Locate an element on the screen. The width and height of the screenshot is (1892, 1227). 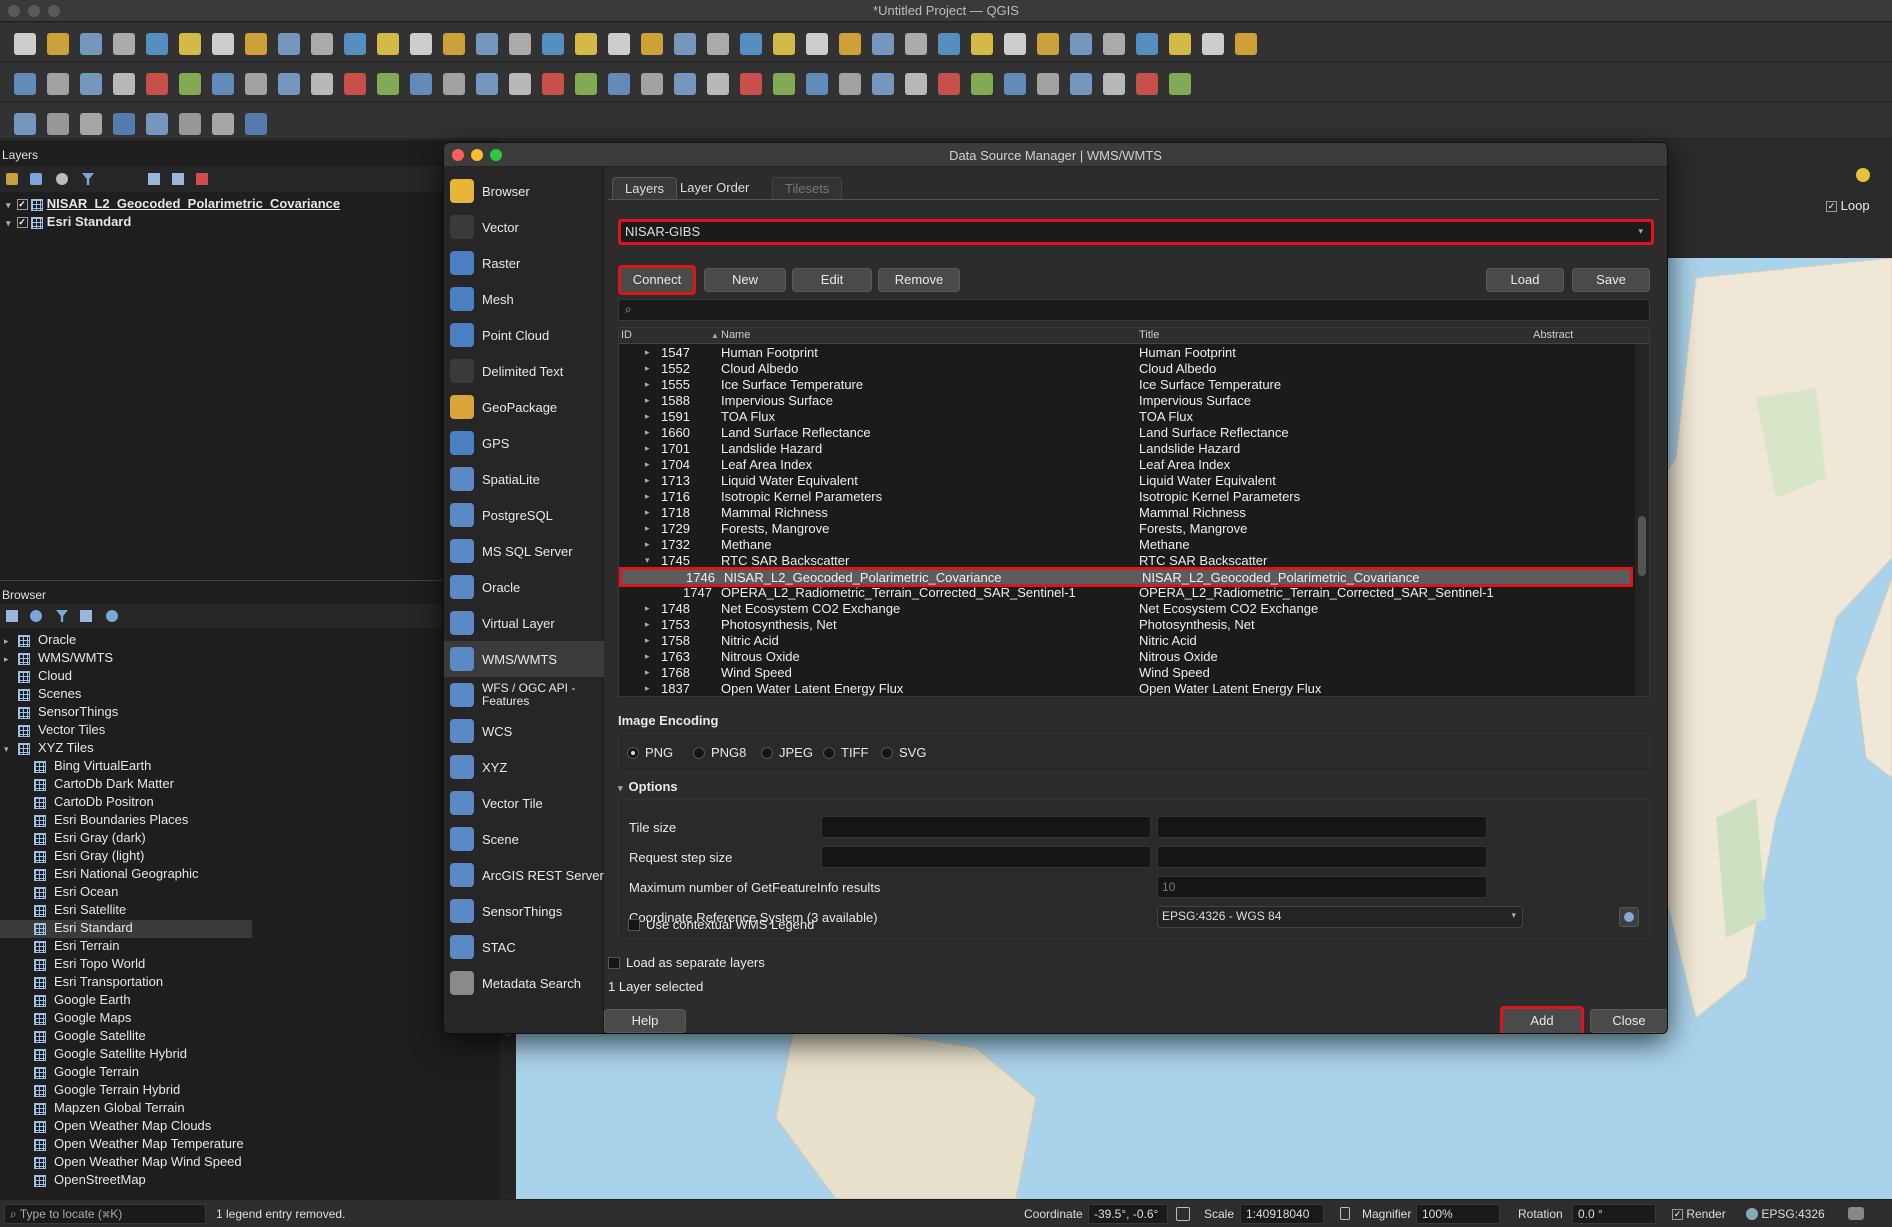
layer-visibility-checkbox: ✓ is located at coordinates (22, 223).